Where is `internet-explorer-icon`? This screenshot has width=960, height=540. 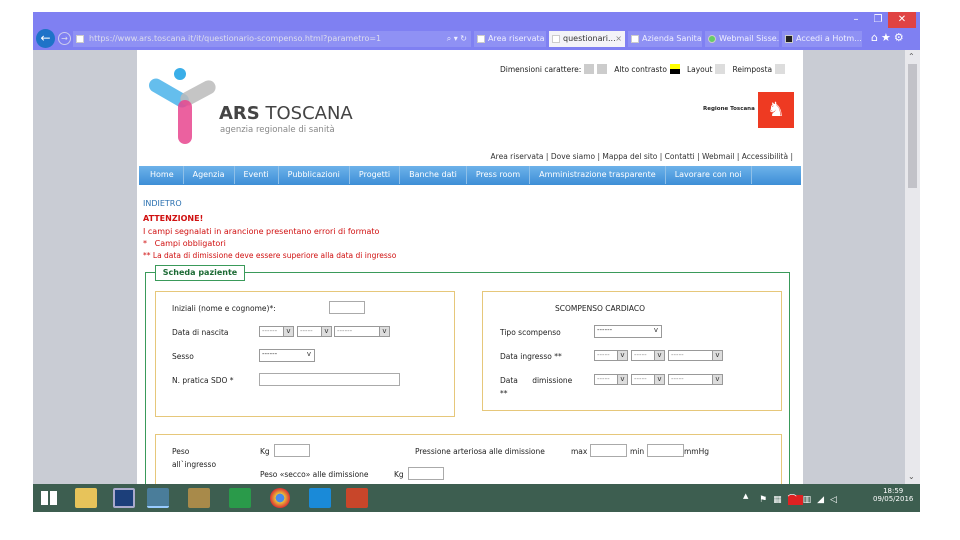
internet-explorer-icon is located at coordinates (158, 498).